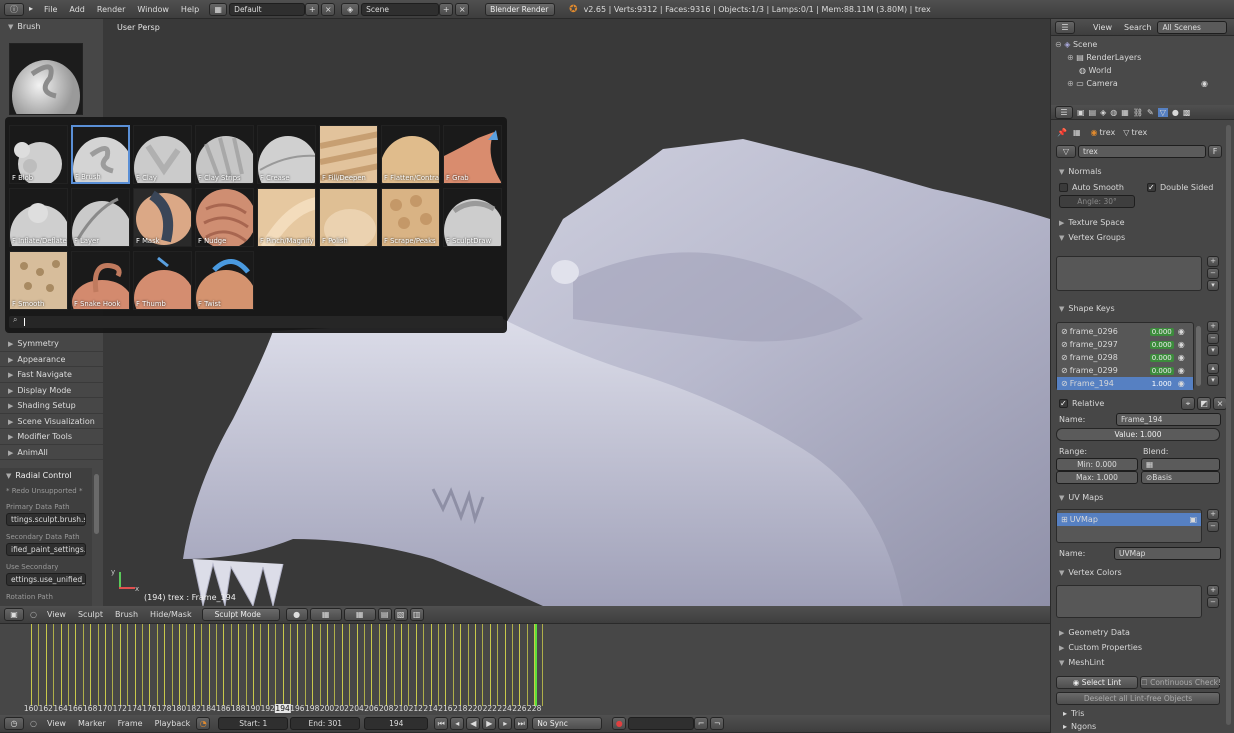  I want to click on viewport-editor-type-icon: ▣, so click(14, 614).